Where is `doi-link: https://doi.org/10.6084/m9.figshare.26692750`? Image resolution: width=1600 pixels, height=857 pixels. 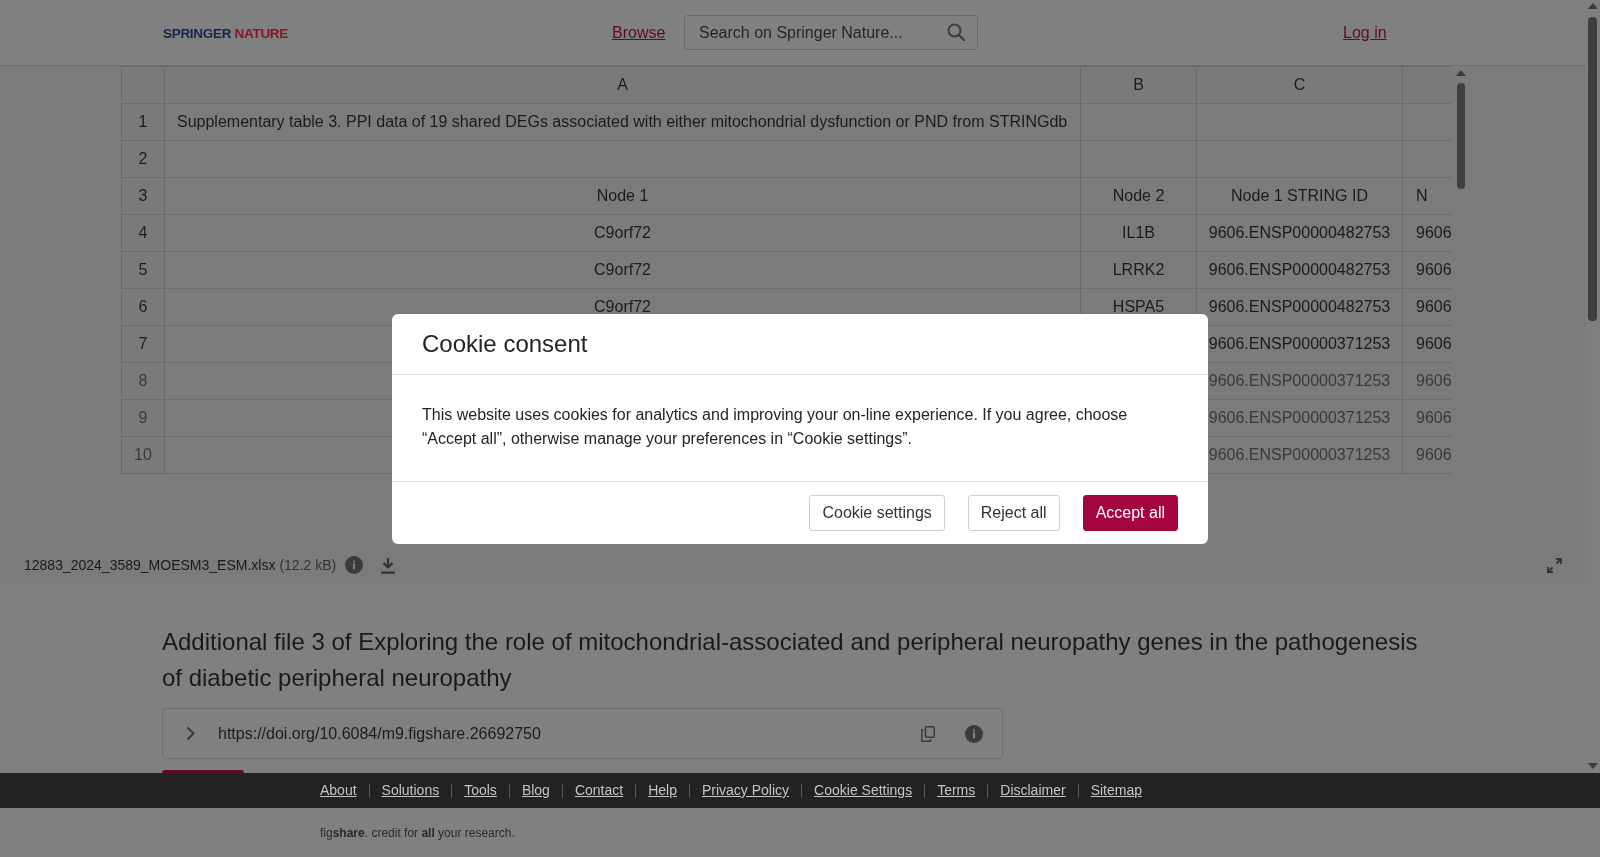
doi-link: https://doi.org/10.6084/m9.figshare.26692750 is located at coordinates (379, 733).